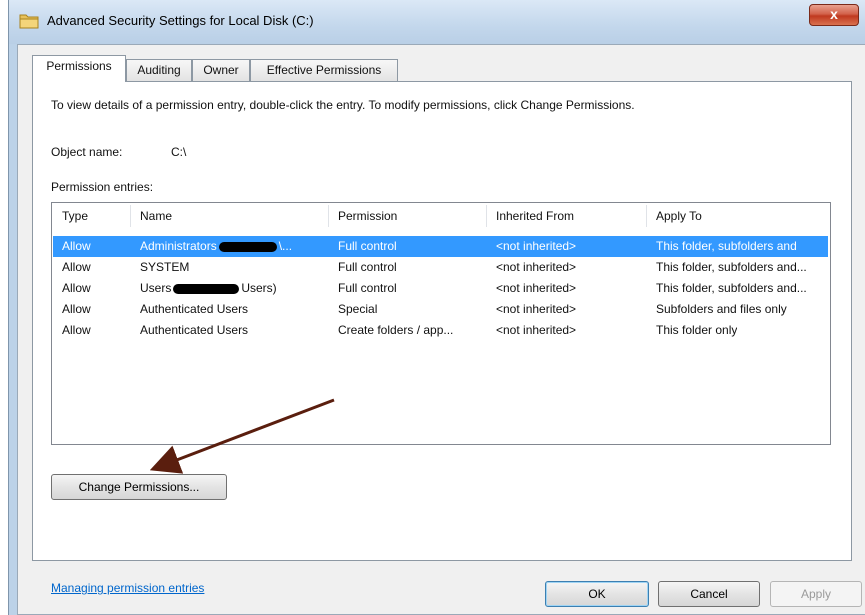 This screenshot has width=865, height=615. I want to click on cell-apply-to: Subfolders and files only, so click(721, 309).